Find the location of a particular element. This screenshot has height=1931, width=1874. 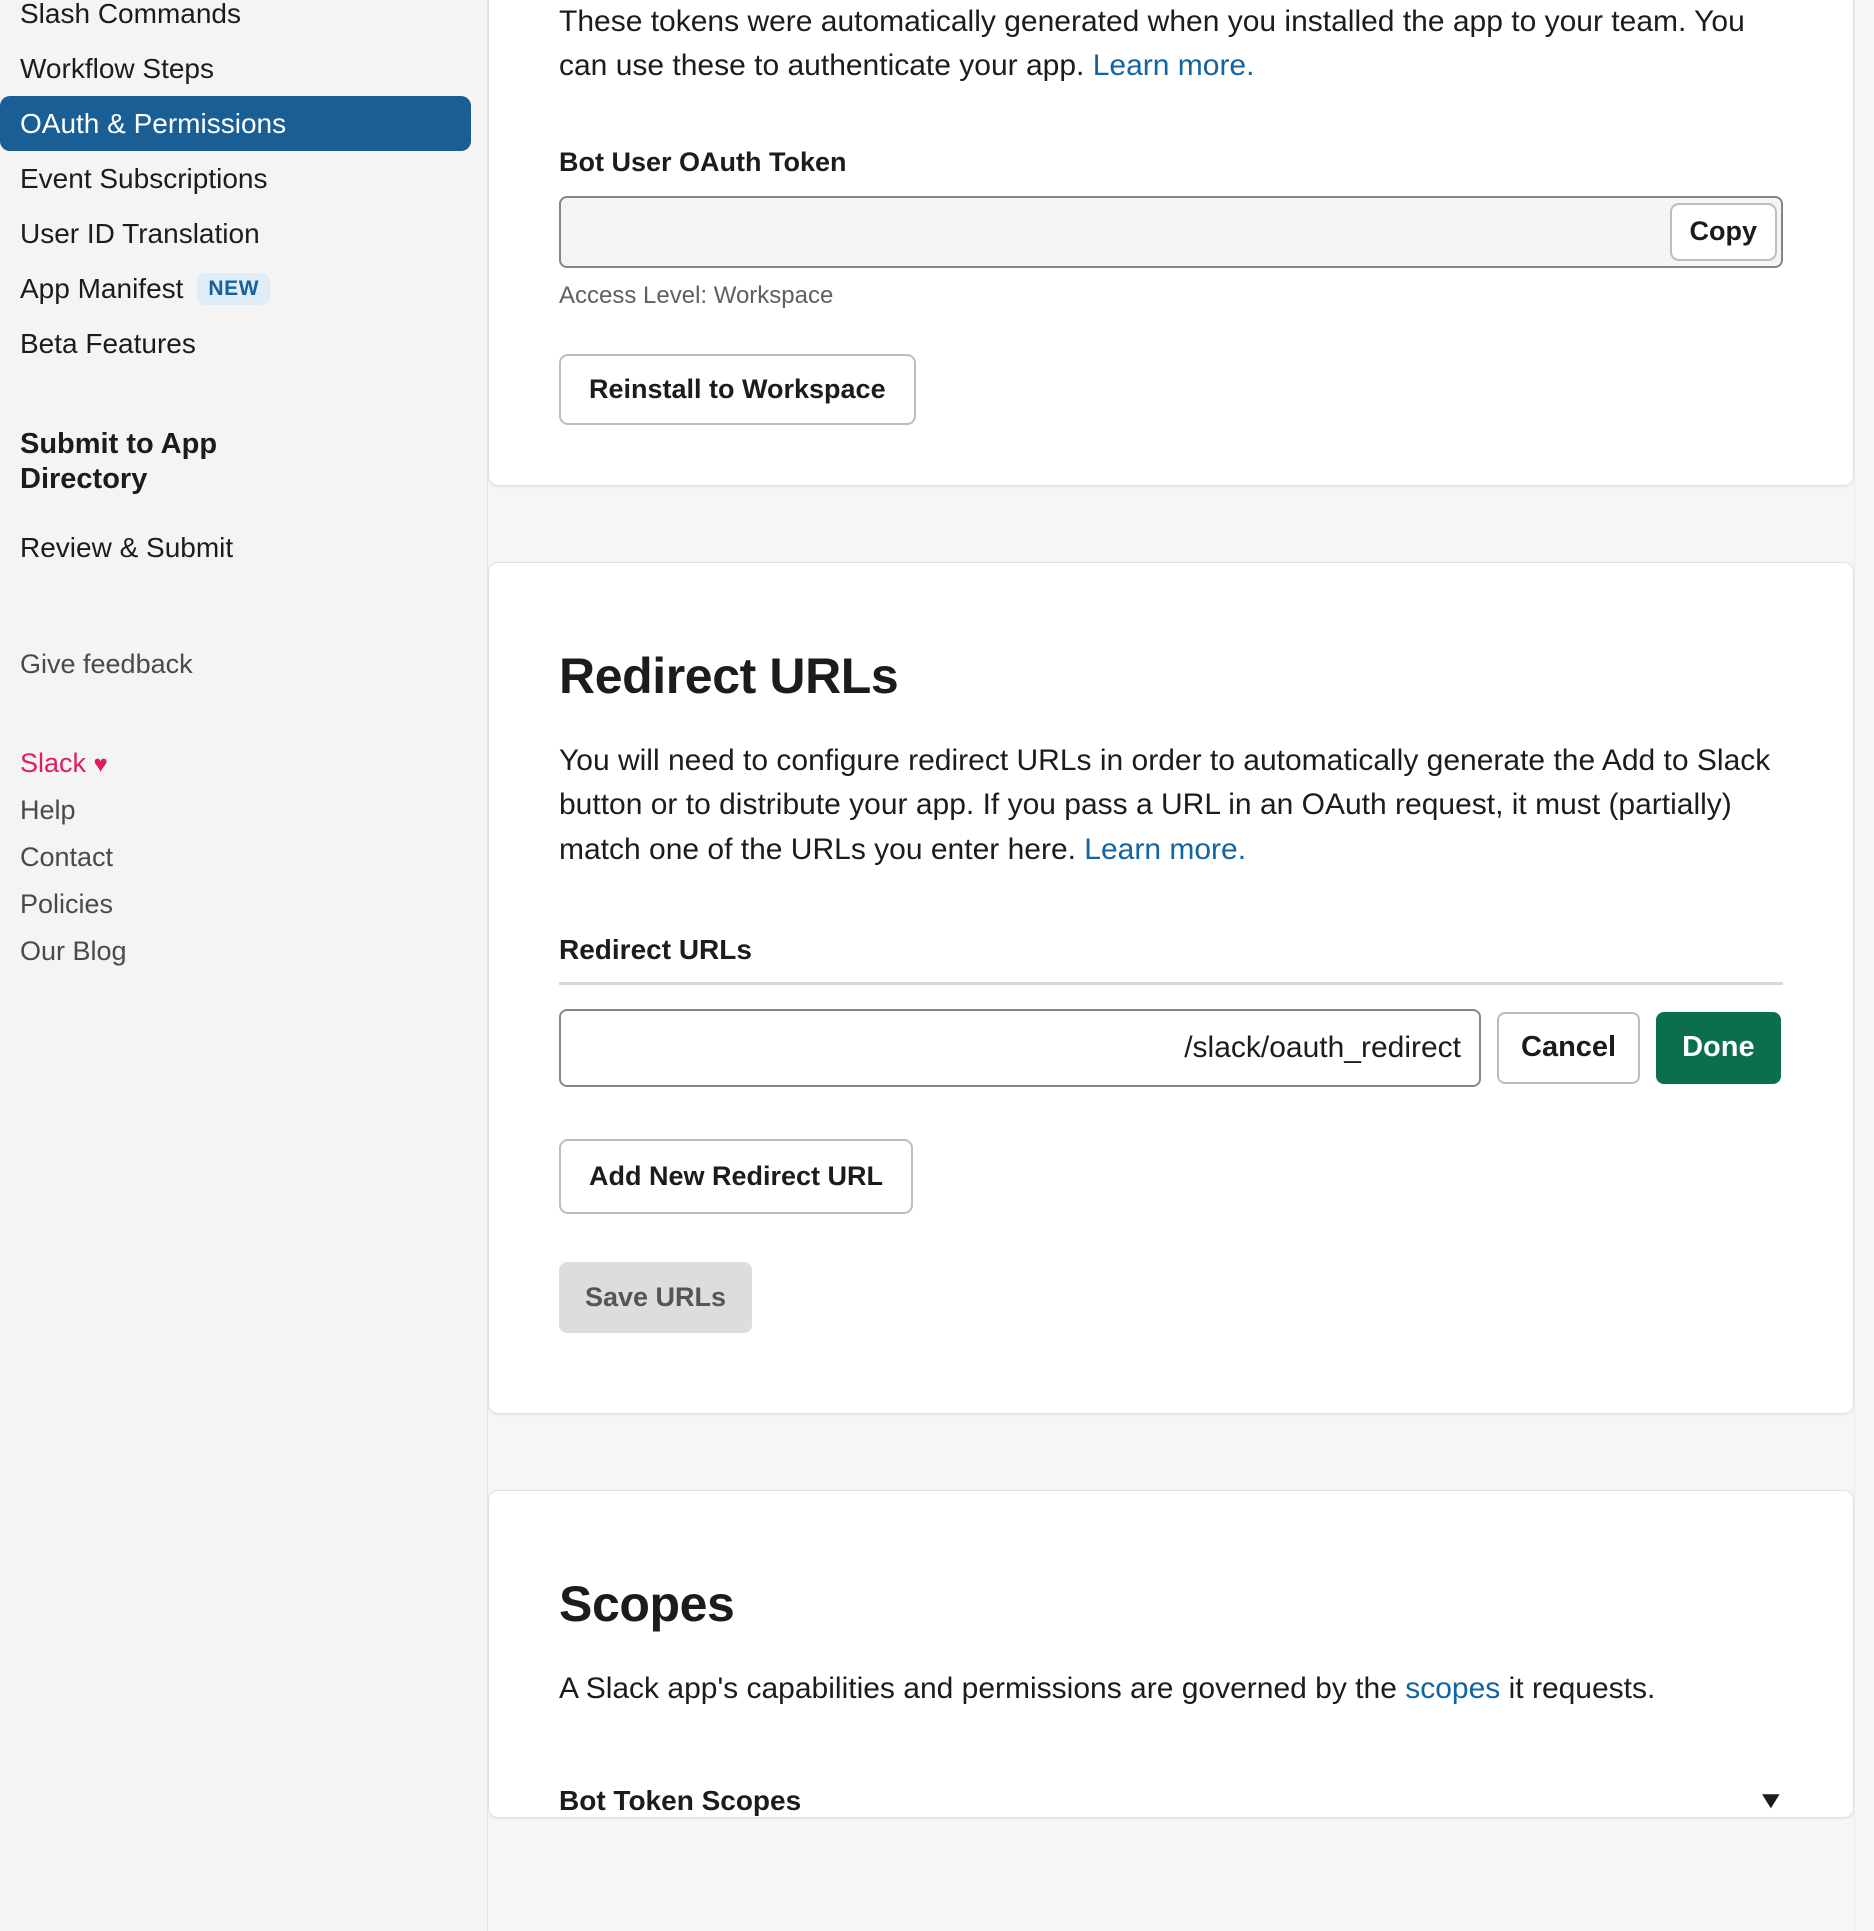

sidebar-item-user-id-translation: User ID Translation is located at coordinates (235, 233).